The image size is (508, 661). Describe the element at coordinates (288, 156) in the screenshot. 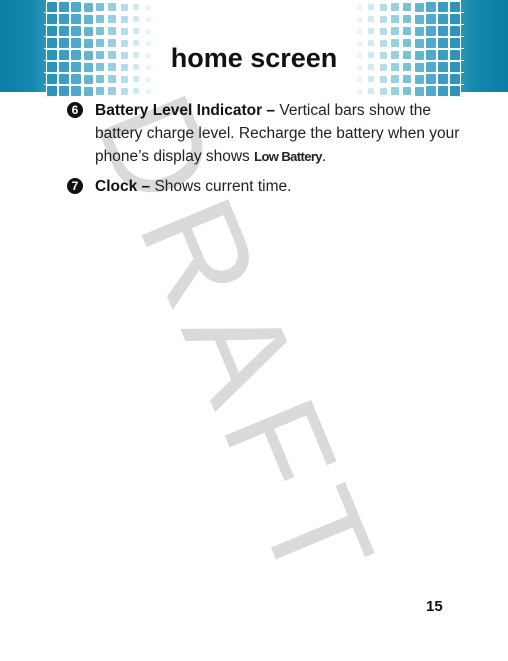

I see `display-message: Low Battery` at that location.